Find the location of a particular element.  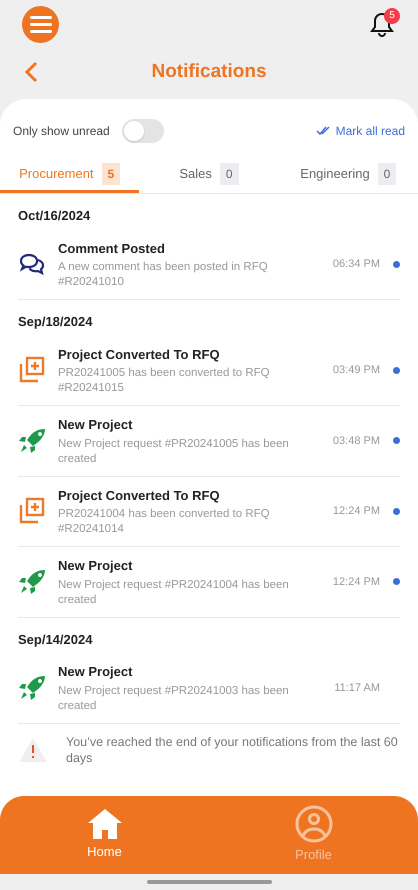

end-of-list-message: You’ve reached the end of your notifications from the last 60 days is located at coordinates (232, 750).